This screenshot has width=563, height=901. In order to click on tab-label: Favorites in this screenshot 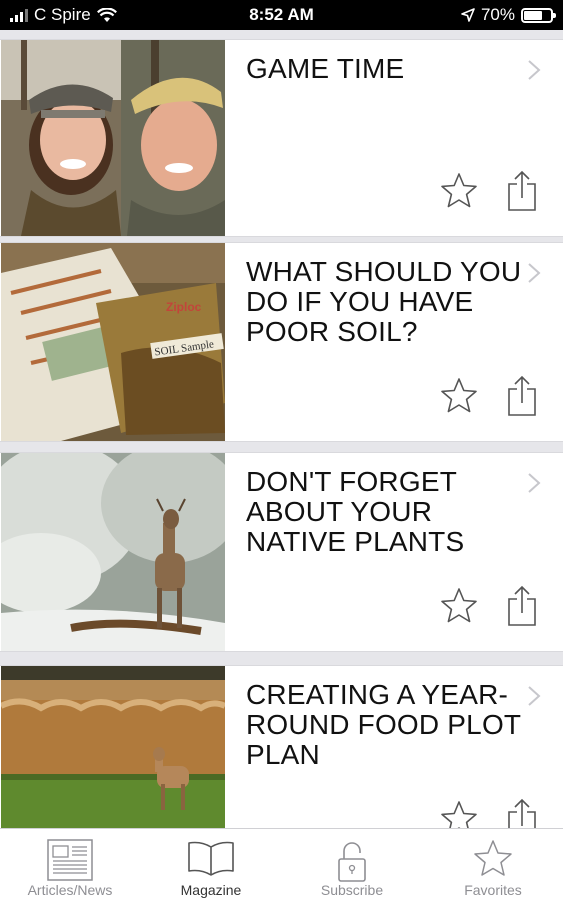, I will do `click(493, 890)`.